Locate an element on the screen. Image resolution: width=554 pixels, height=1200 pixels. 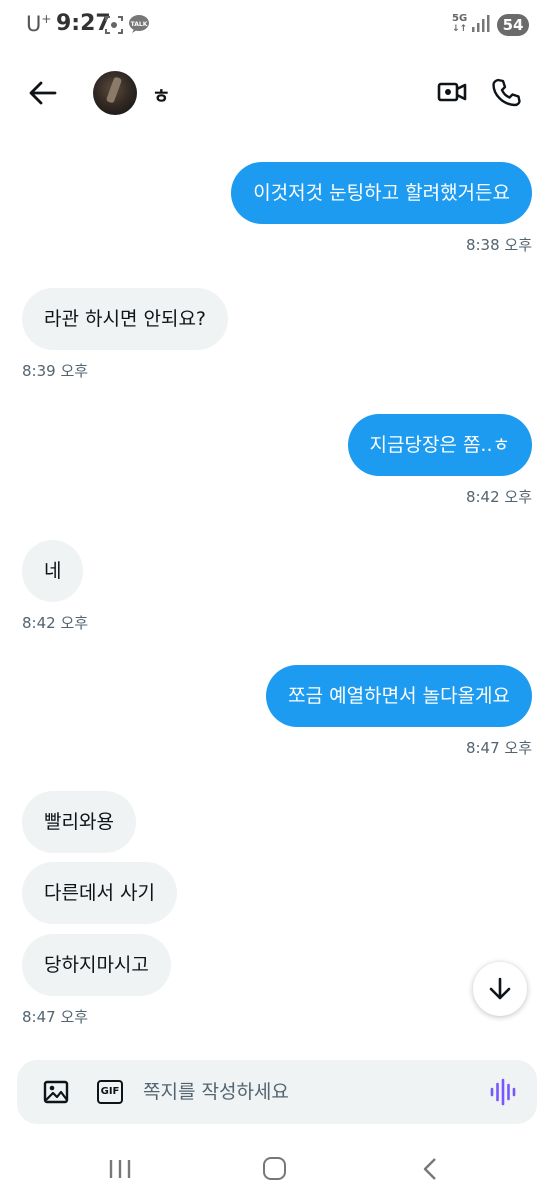
outgoing-message: 이것저것 눈팅하고 할려했거든요 is located at coordinates (381, 193).